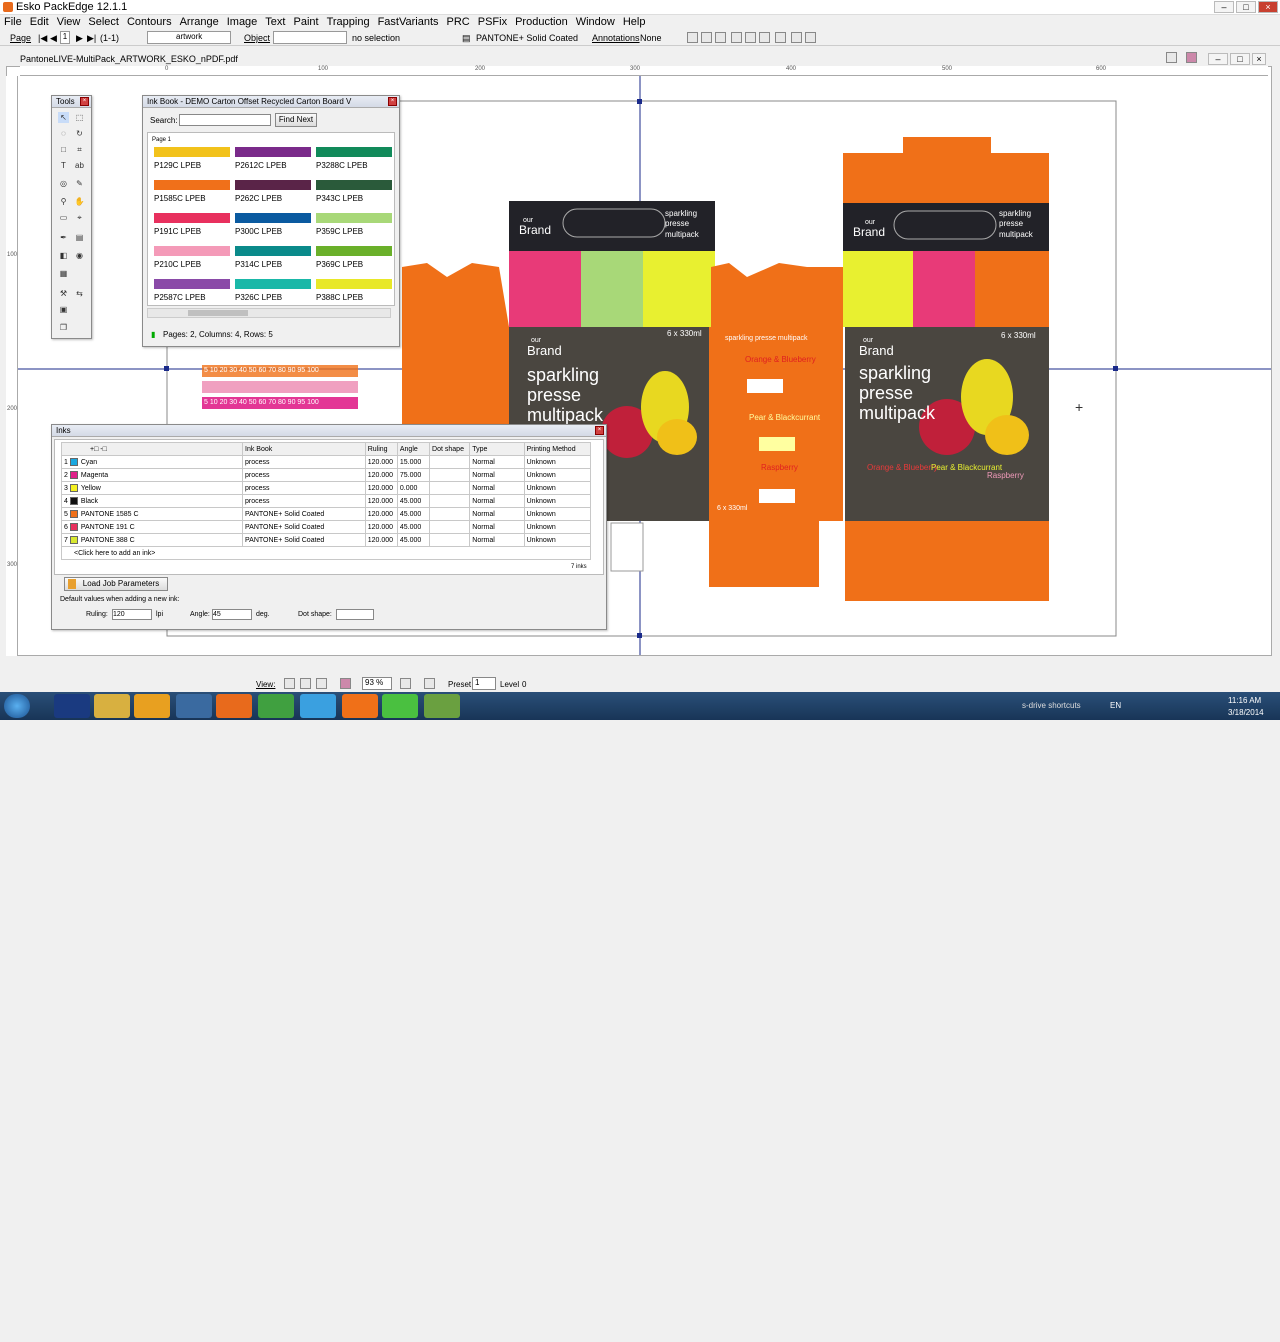 The width and height of the screenshot is (1280, 1342). I want to click on menu-file: File, so click(13, 22).